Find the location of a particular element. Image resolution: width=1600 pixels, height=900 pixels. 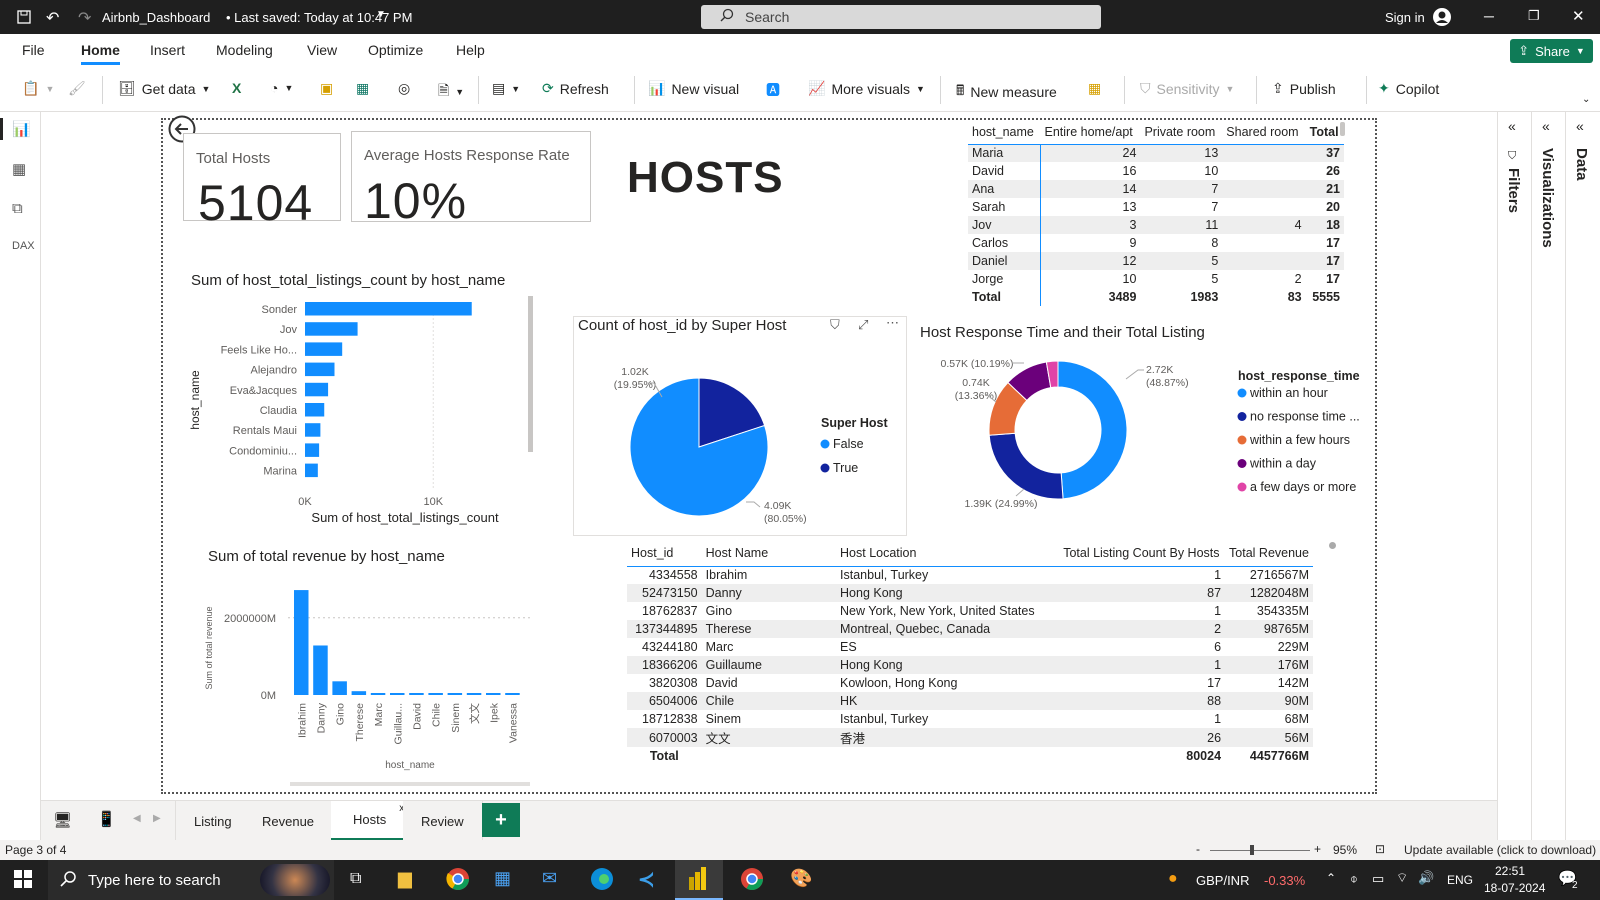

redo-icon: ↷ is located at coordinates (84, 18).